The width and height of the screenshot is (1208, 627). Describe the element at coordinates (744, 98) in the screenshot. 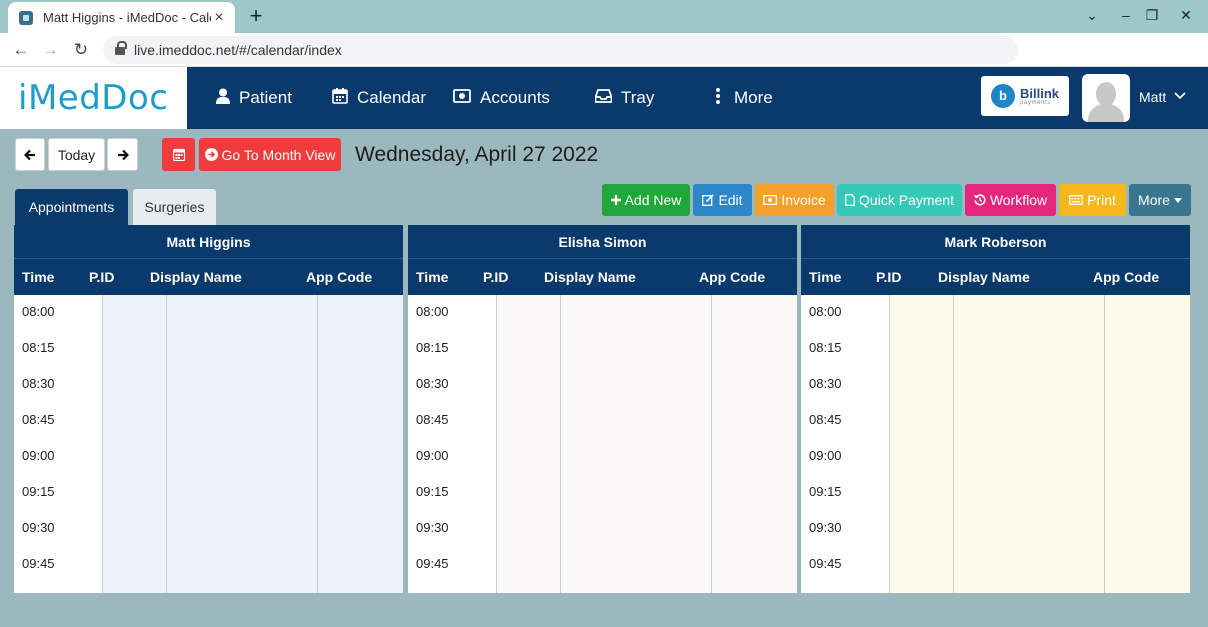

I see `nav-more: More` at that location.